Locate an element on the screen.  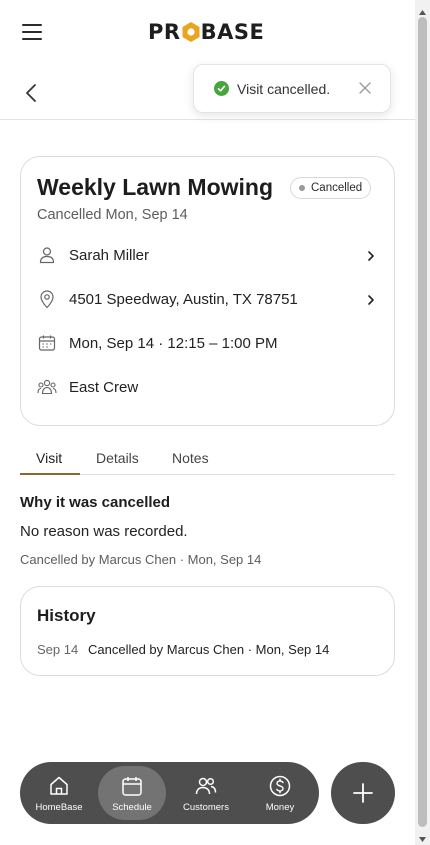
address-row: 4501 Speedway, Austin, TX 78751 is located at coordinates (208, 299).